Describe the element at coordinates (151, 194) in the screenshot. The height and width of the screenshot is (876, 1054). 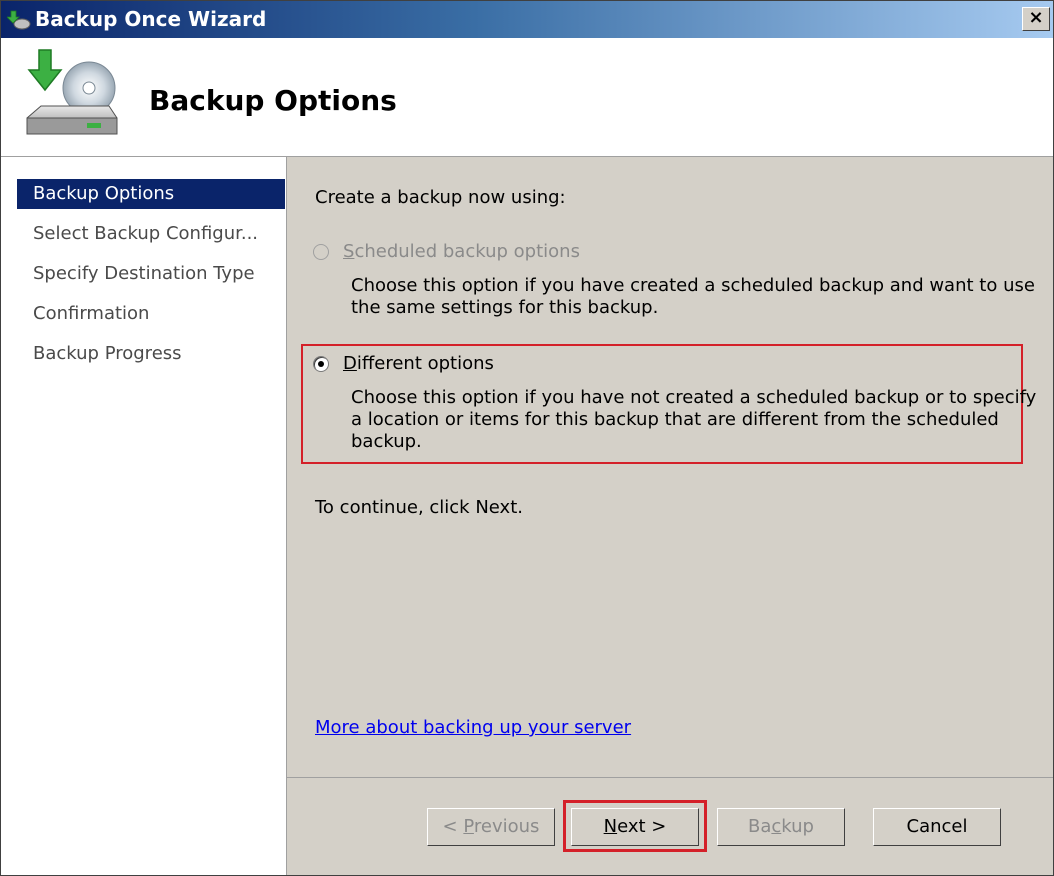
I see `step-backup-options: Backup Options` at that location.